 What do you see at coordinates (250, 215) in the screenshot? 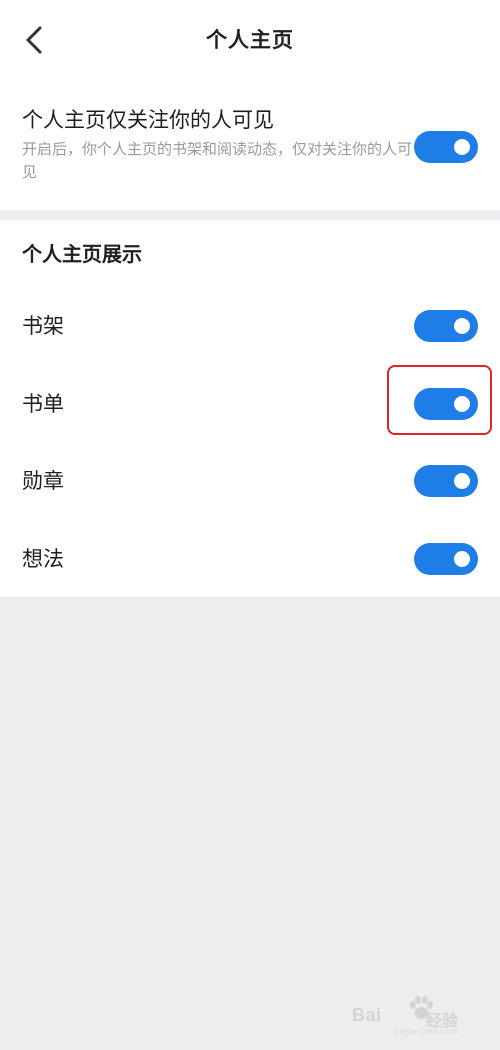
I see `section-divider` at bounding box center [250, 215].